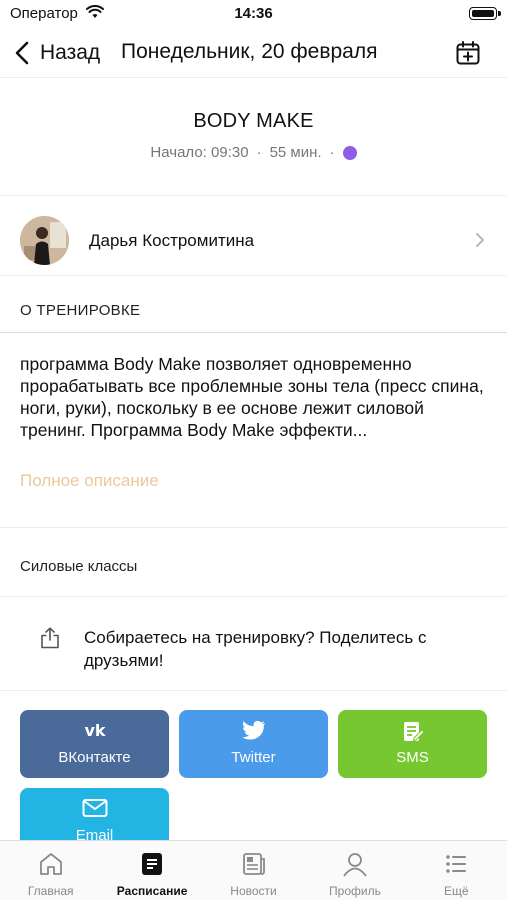  Describe the element at coordinates (295, 152) in the screenshot. I see `duration: 55 мин.` at that location.